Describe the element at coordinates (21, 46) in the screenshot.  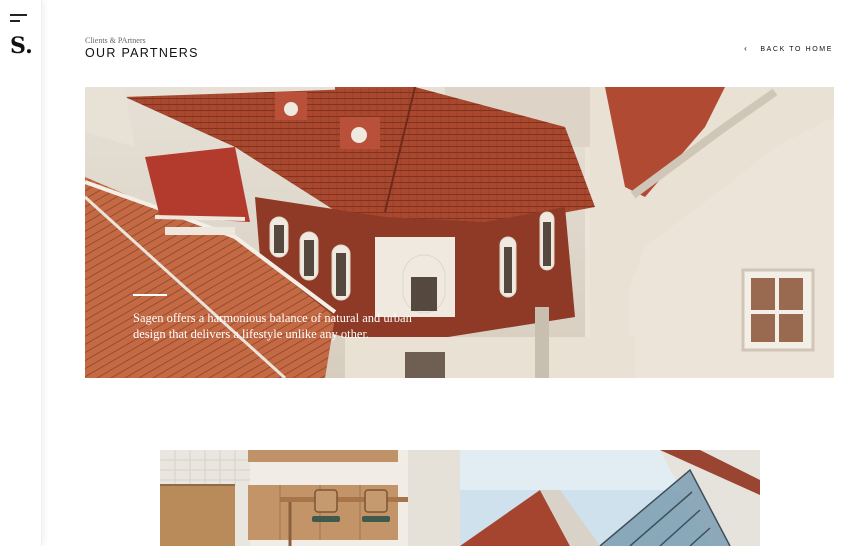
I see `site-logo: S.` at that location.